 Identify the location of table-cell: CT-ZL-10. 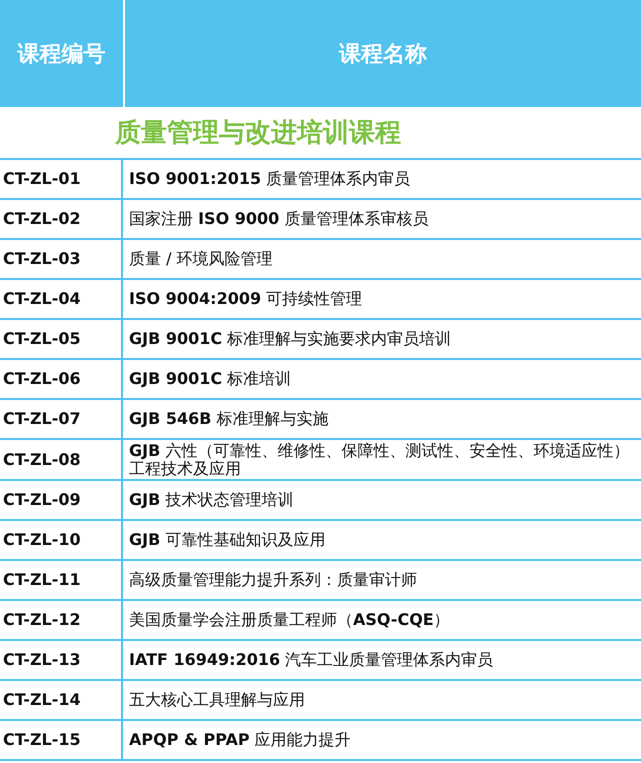
(61, 540).